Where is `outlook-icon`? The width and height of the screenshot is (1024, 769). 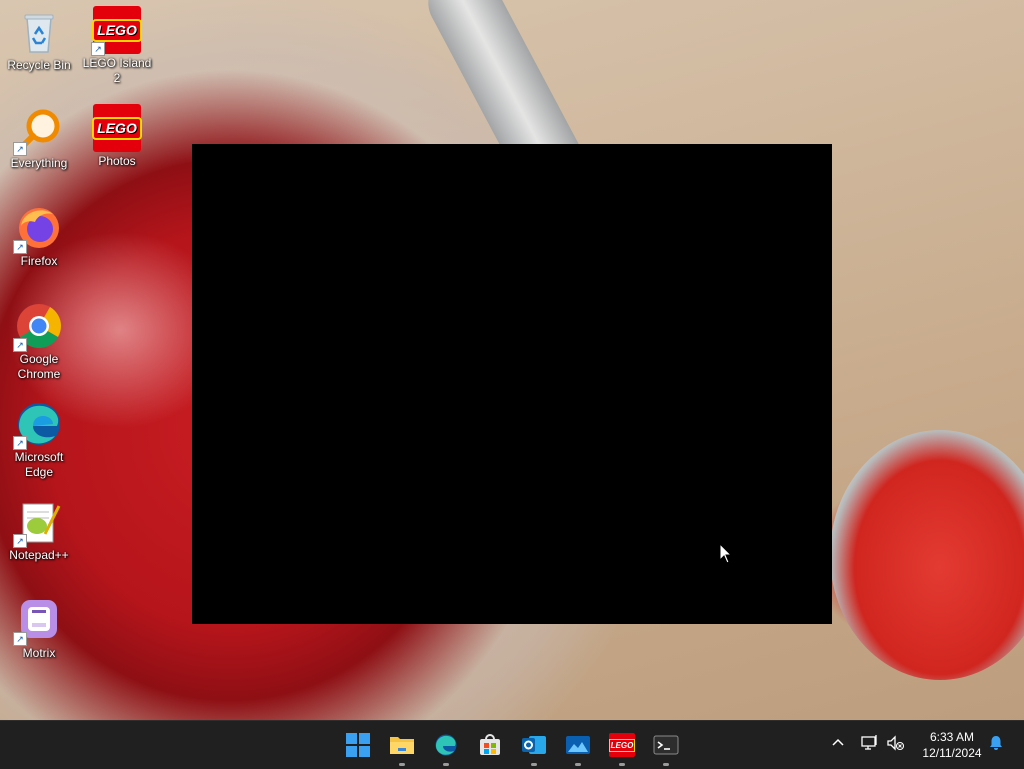 outlook-icon is located at coordinates (534, 745).